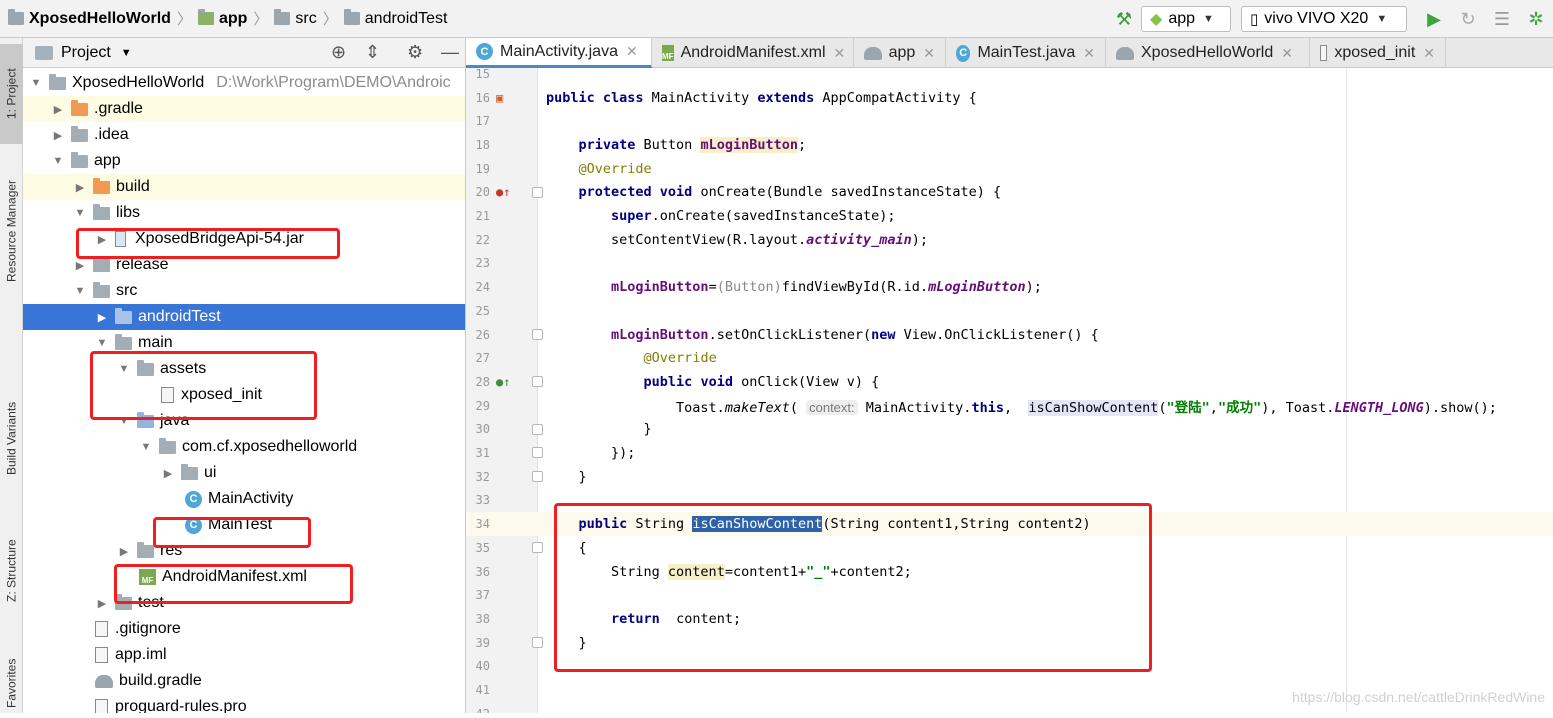  Describe the element at coordinates (1468, 19) in the screenshot. I see `apply-changes-icon: ↻` at that location.